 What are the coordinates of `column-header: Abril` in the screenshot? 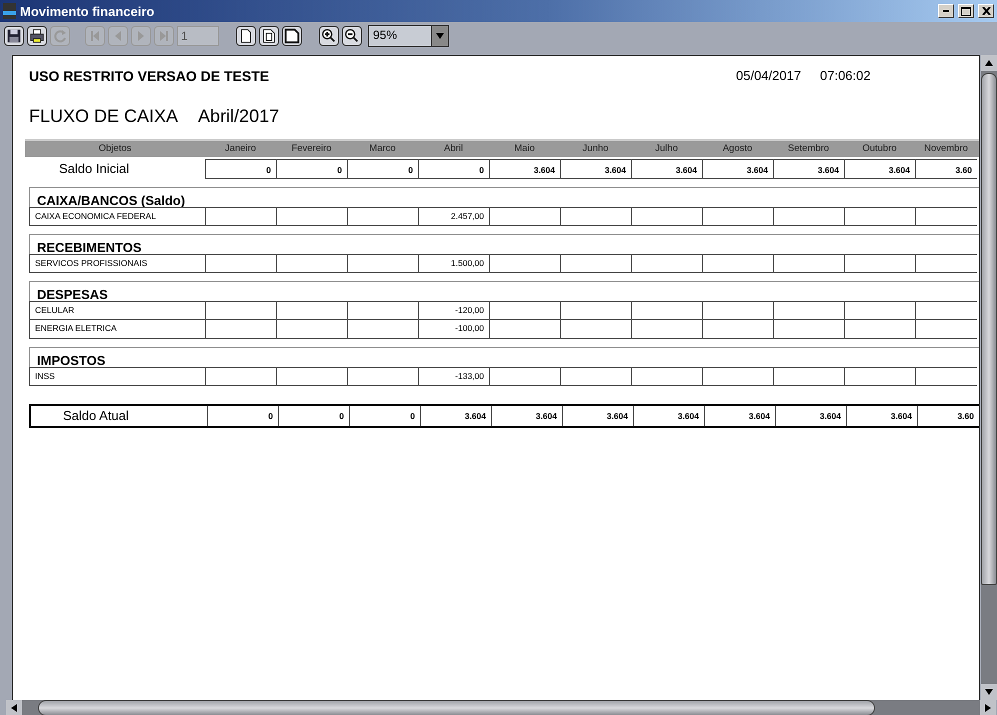 It's located at (453, 149).